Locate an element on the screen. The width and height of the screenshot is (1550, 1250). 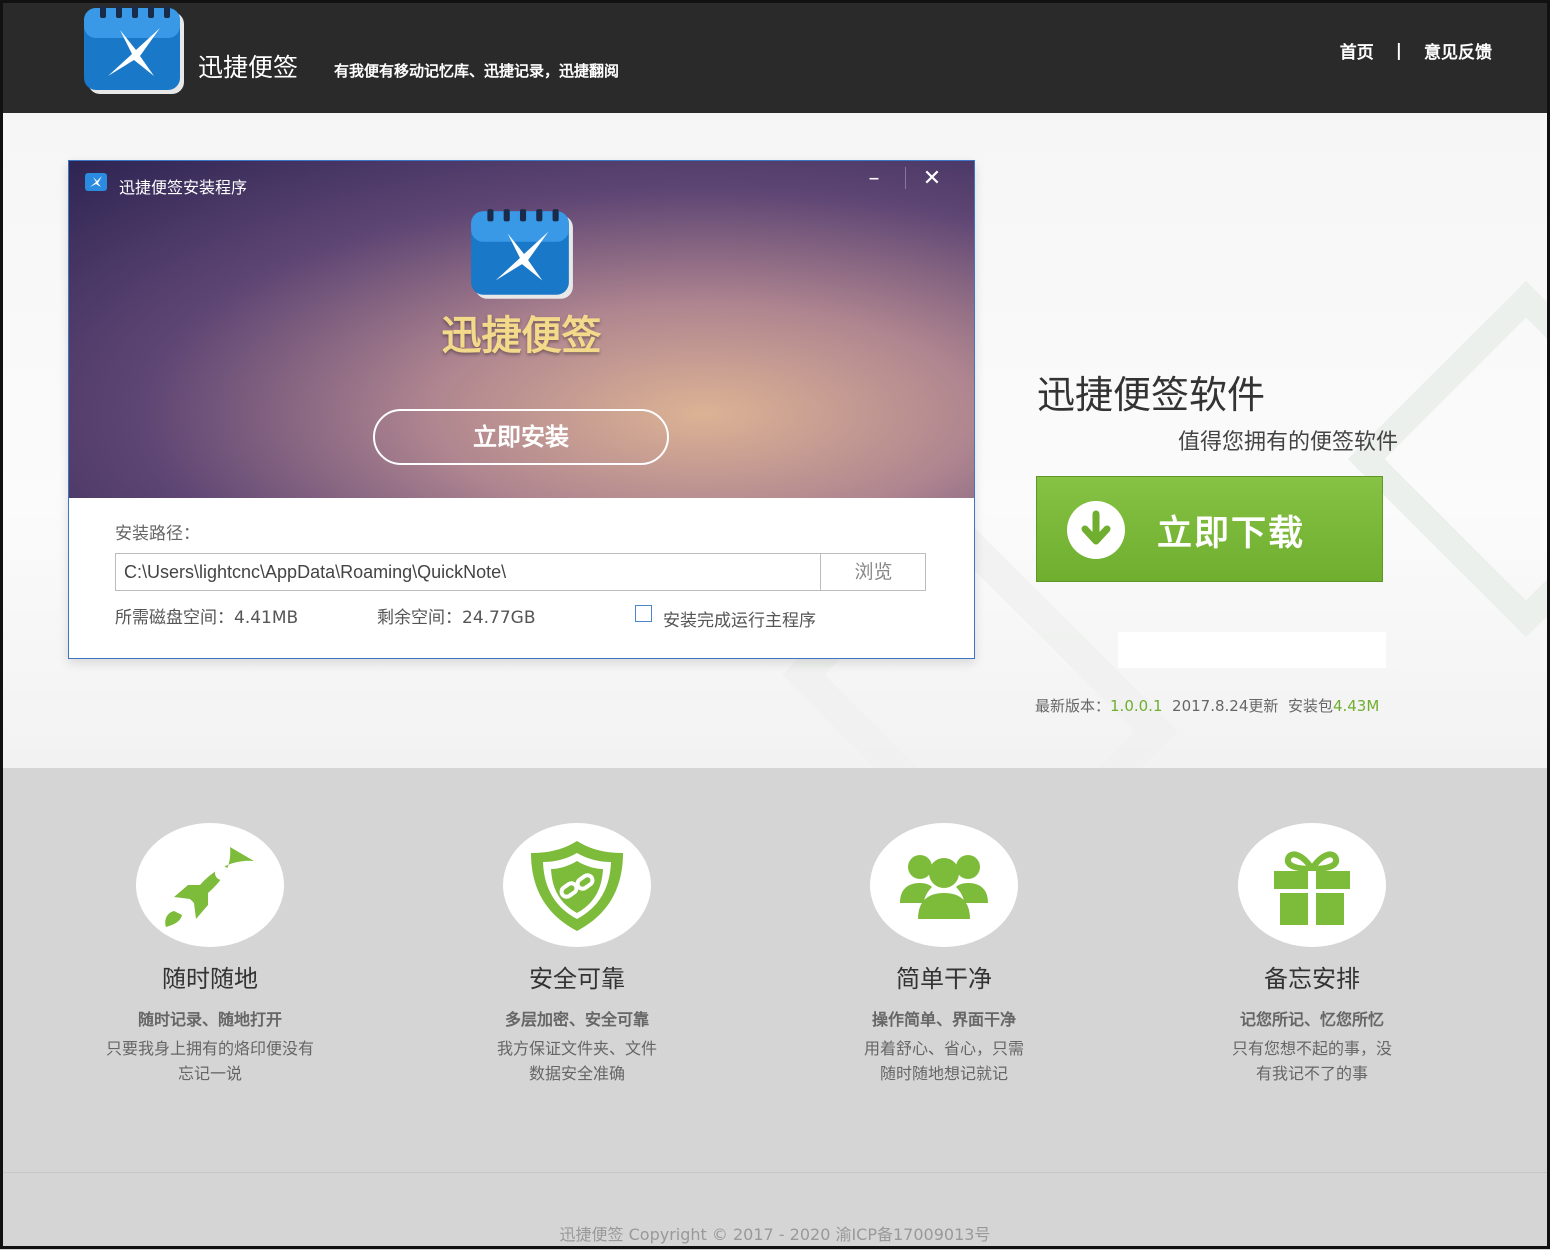
feature-secure: 安全可靠 多层加密、安全可靠 我方保证文件夹、文件 数据安全准确 is located at coordinates (577, 954).